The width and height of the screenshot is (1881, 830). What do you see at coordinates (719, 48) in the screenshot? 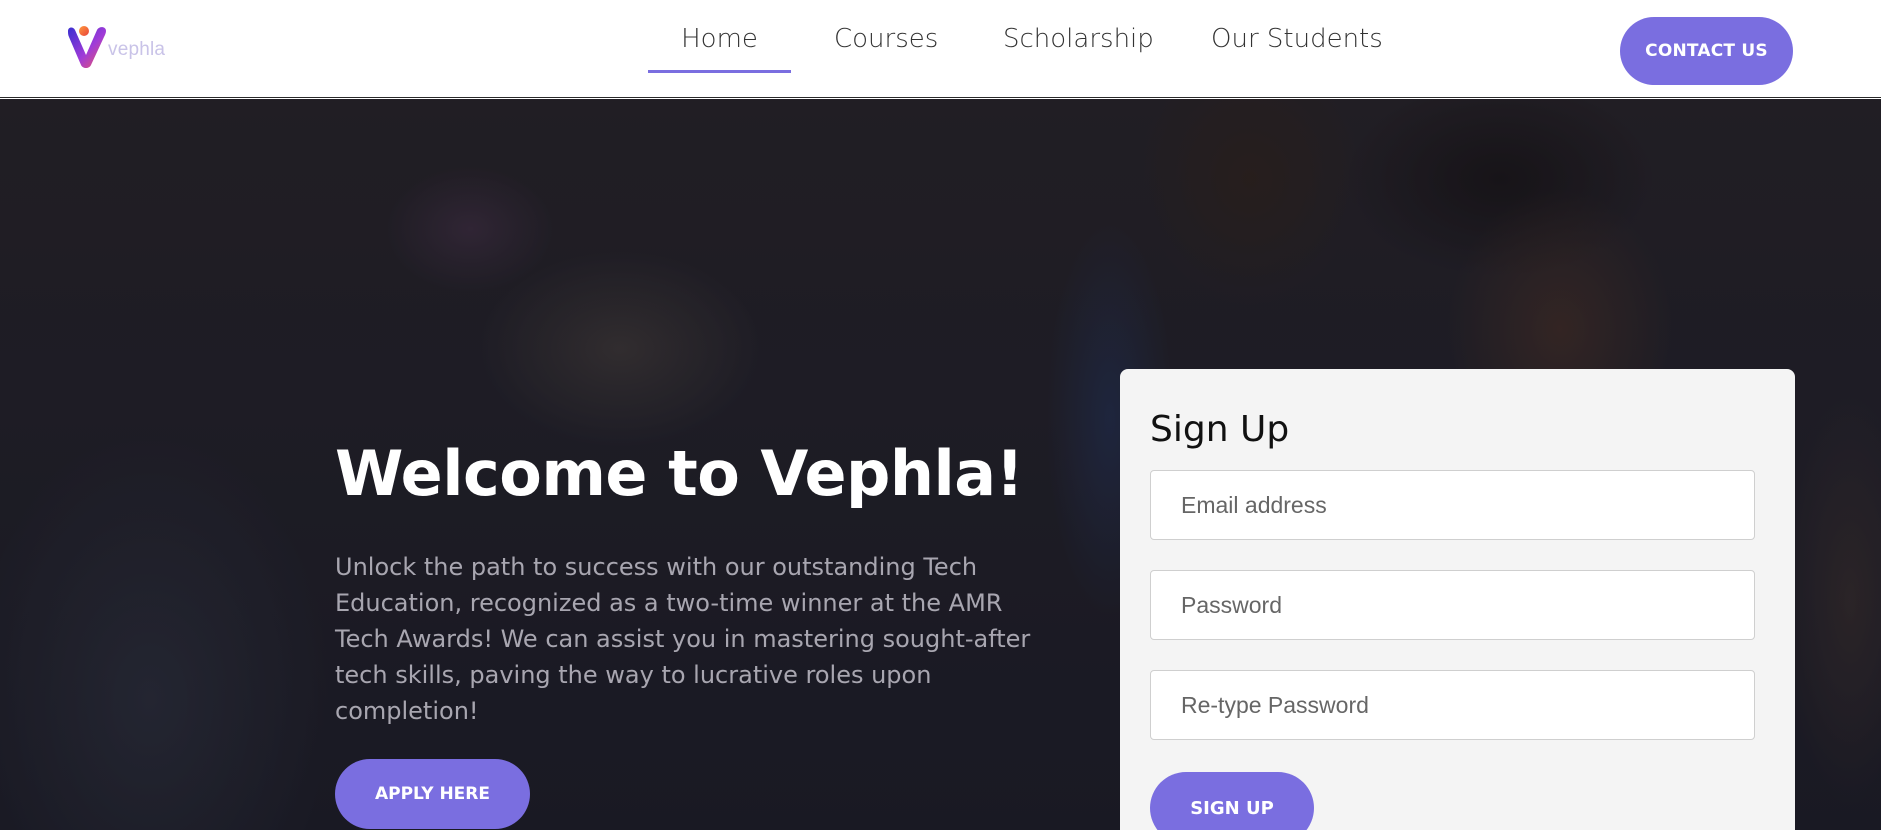
I see `nav-home: Home` at bounding box center [719, 48].